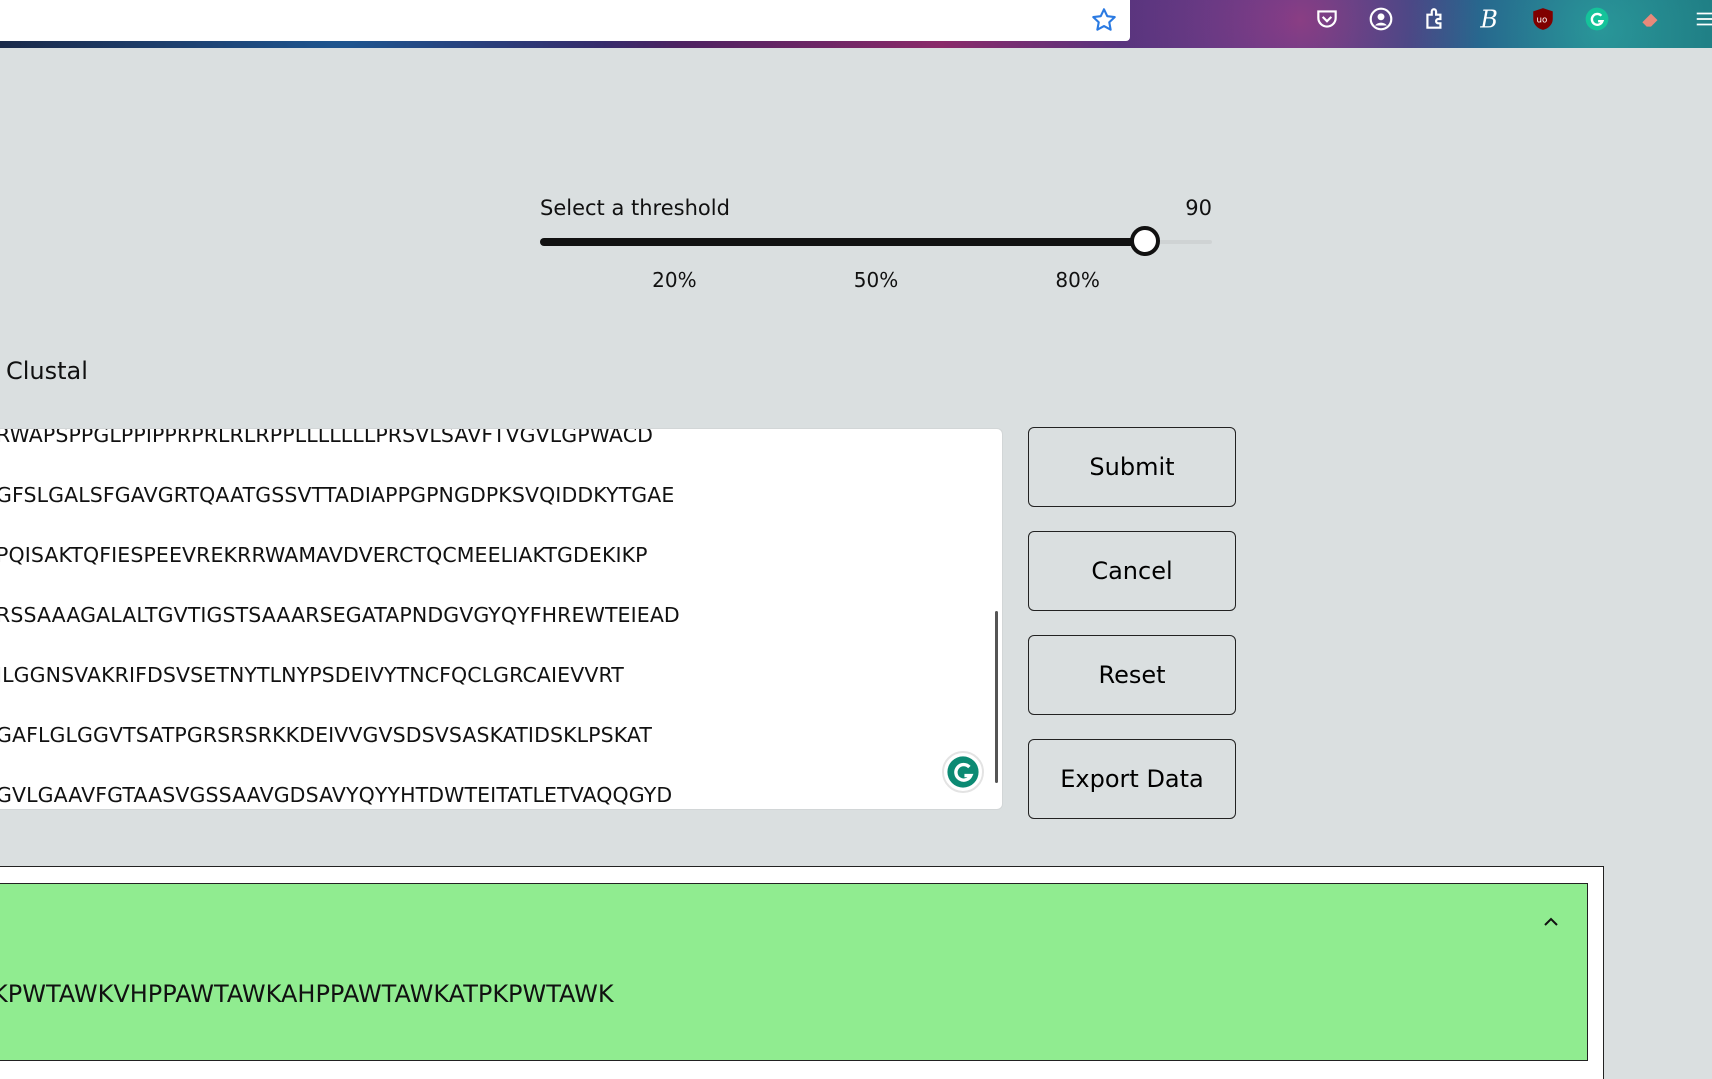  I want to click on extensions-toolbar: B uo, so click(1511, 19).